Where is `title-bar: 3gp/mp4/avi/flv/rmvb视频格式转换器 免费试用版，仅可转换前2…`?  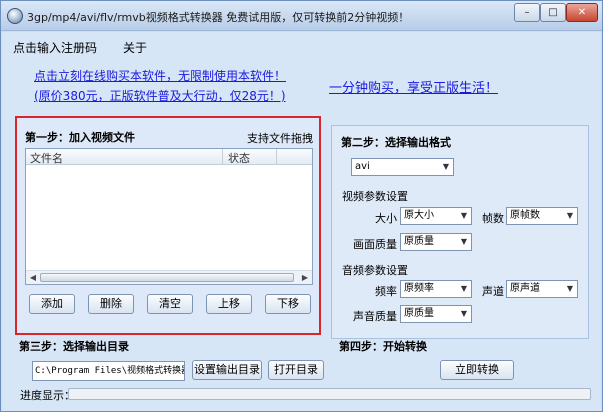
title-bar: 3gp/mp4/avi/flv/rmvb视频格式转换器 免费试用版，仅可转换前2… is located at coordinates (301, 16).